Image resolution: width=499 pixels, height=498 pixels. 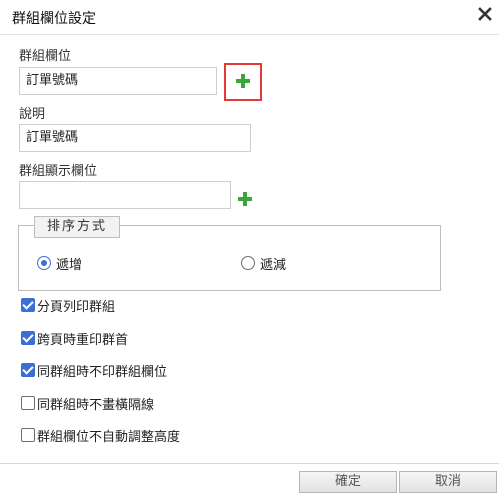 What do you see at coordinates (32, 114) in the screenshot?
I see `description-label: 說明` at bounding box center [32, 114].